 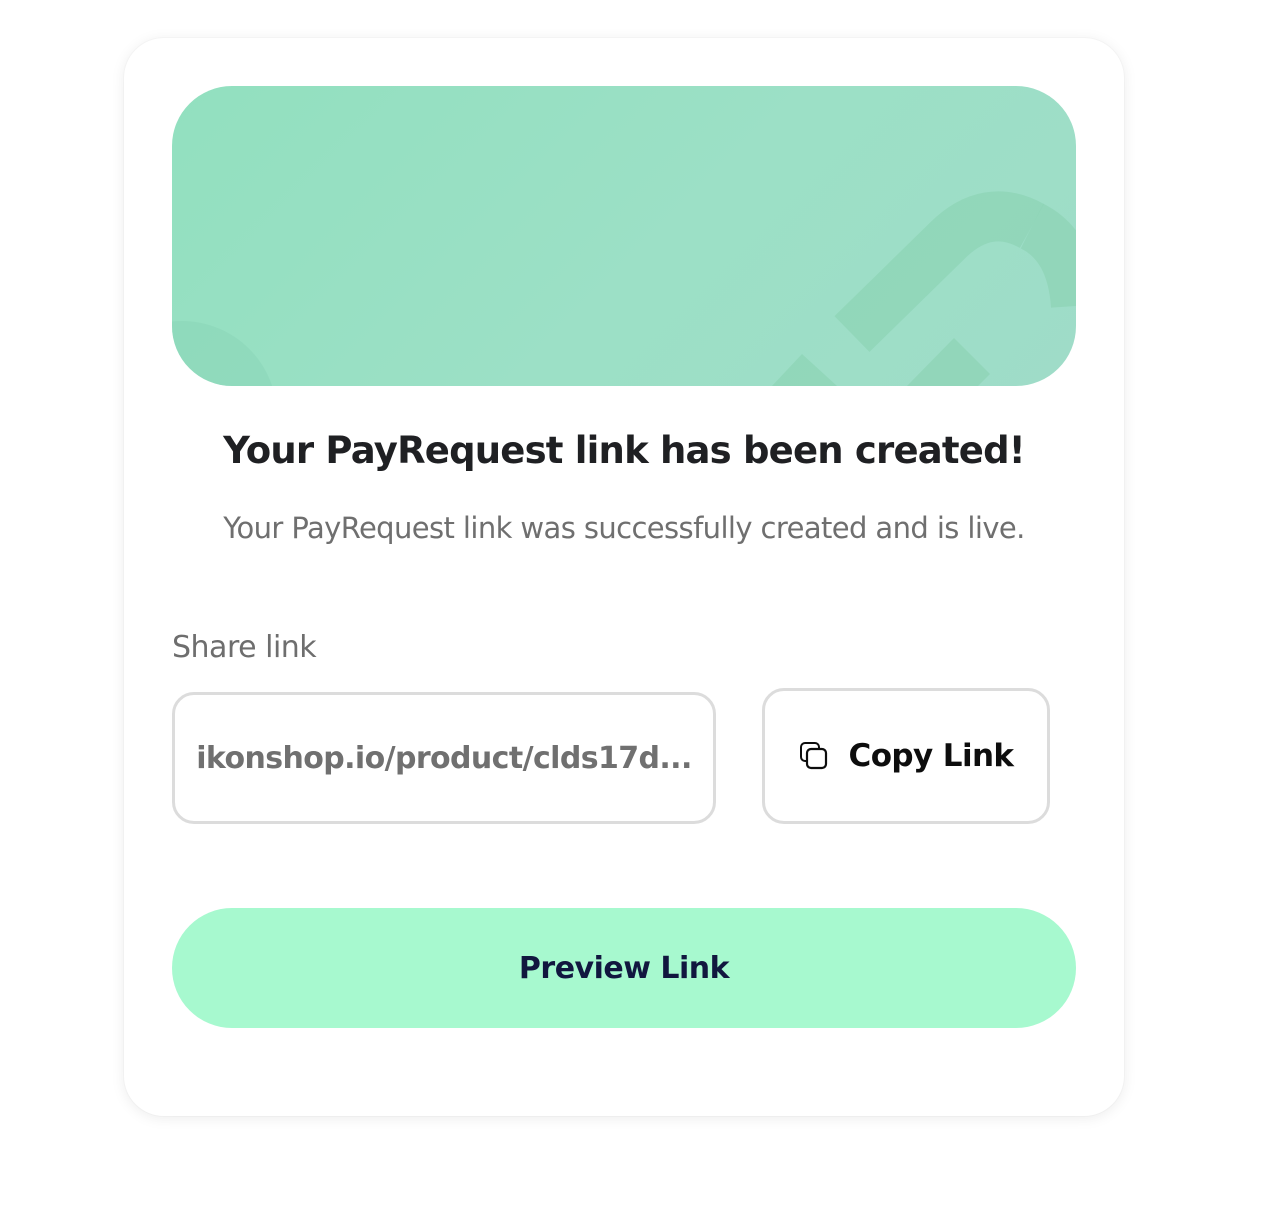 What do you see at coordinates (624, 450) in the screenshot?
I see `dialog-title: Your PayRequest link has been created!` at bounding box center [624, 450].